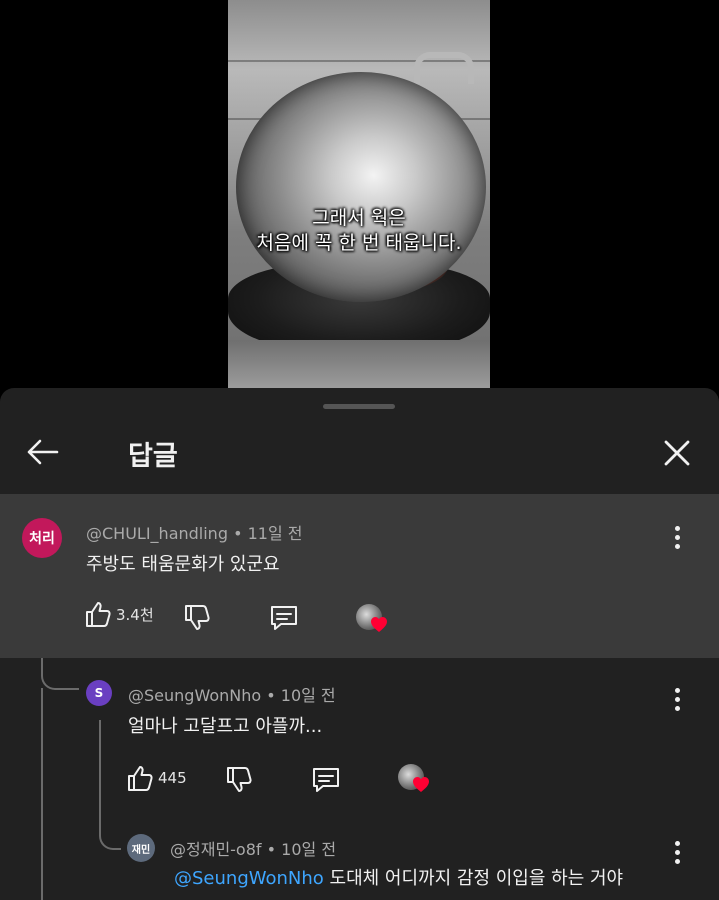 The image size is (719, 900). I want to click on comment-meta: @정재민-o8f • 10일 전, so click(253, 848).